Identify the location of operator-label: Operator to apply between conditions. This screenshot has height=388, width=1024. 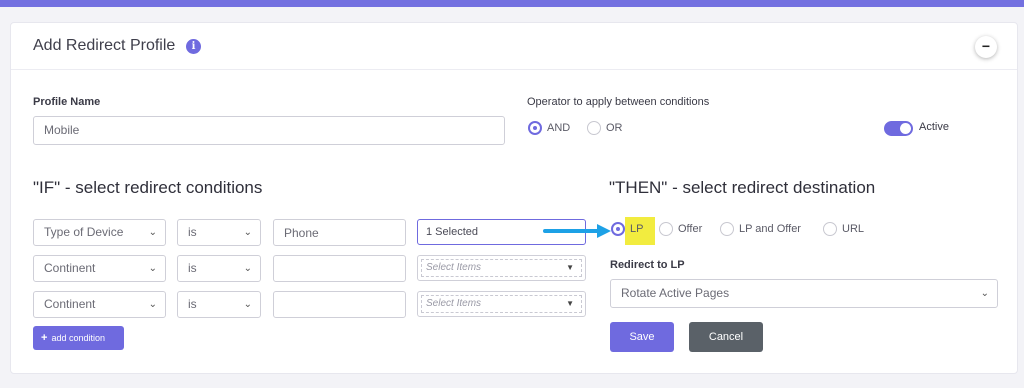
(618, 102).